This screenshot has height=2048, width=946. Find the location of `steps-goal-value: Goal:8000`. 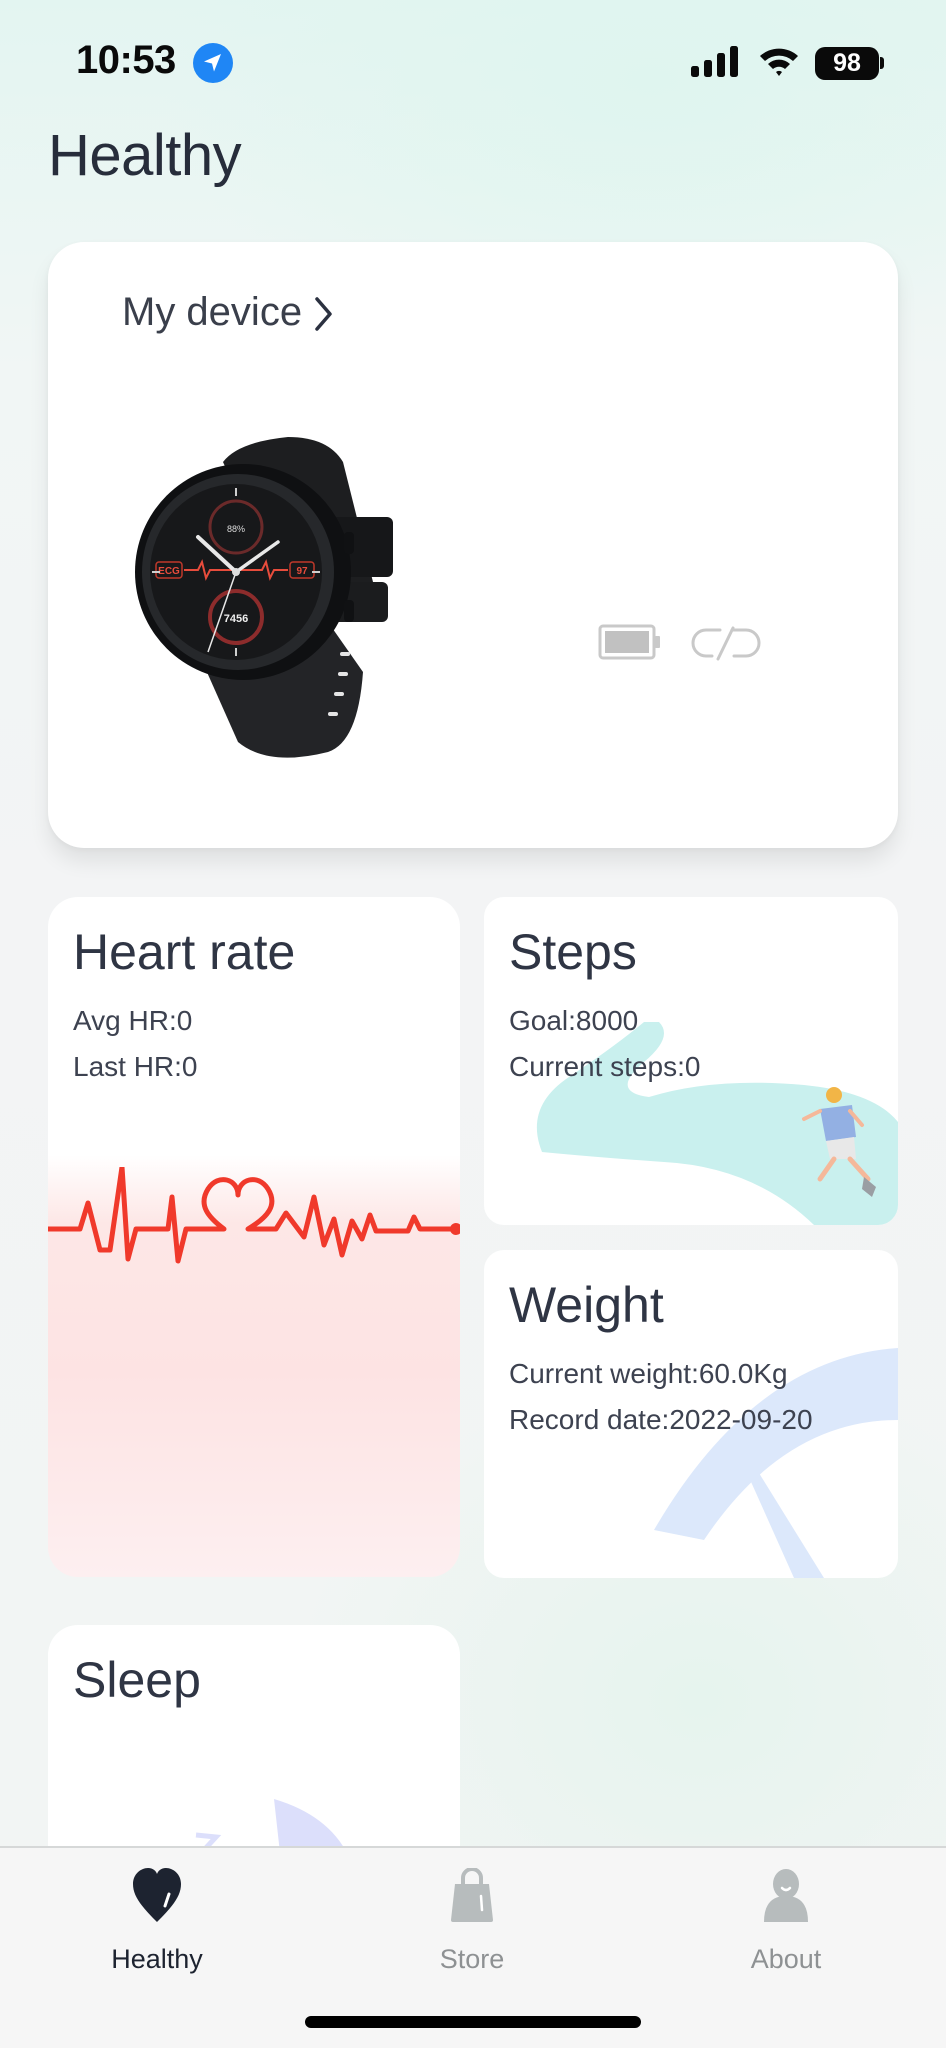

steps-goal-value: Goal:8000 is located at coordinates (574, 1020).